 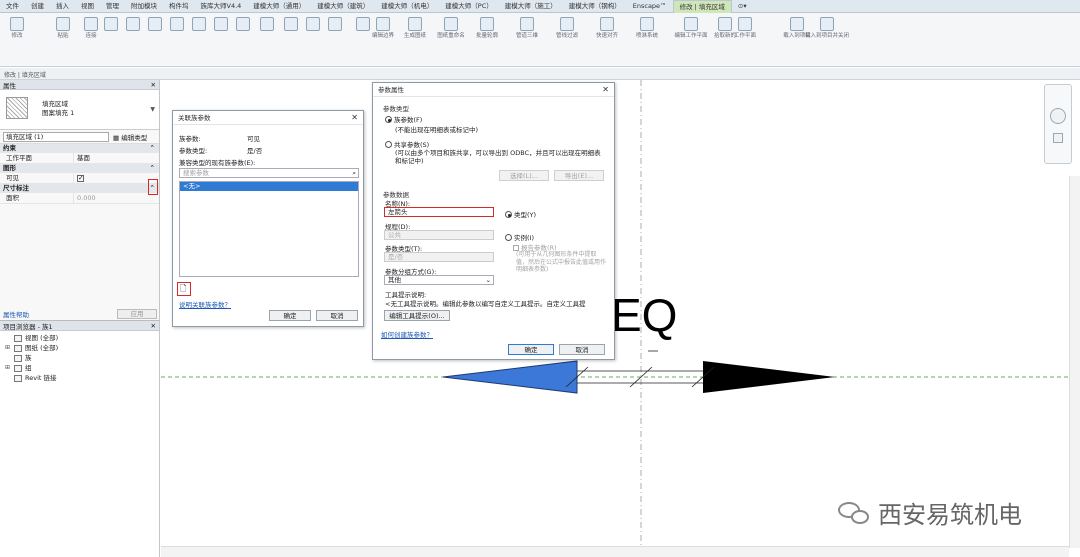 What do you see at coordinates (691, 28) in the screenshot?
I see `ribbon-button-23: 编辑工作平面` at bounding box center [691, 28].